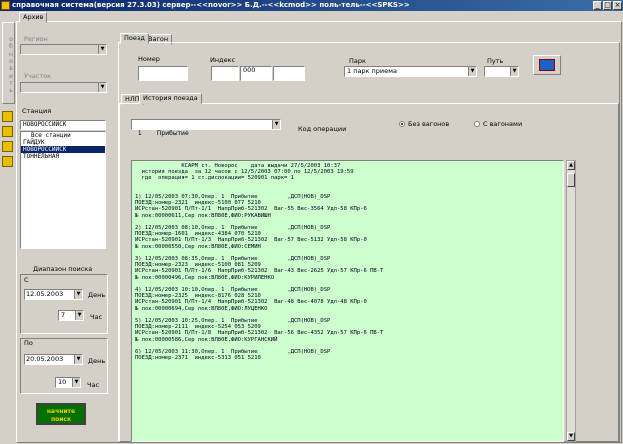  I want to click on station-list-item: НОВОРОССИЙСК, so click(63, 149).